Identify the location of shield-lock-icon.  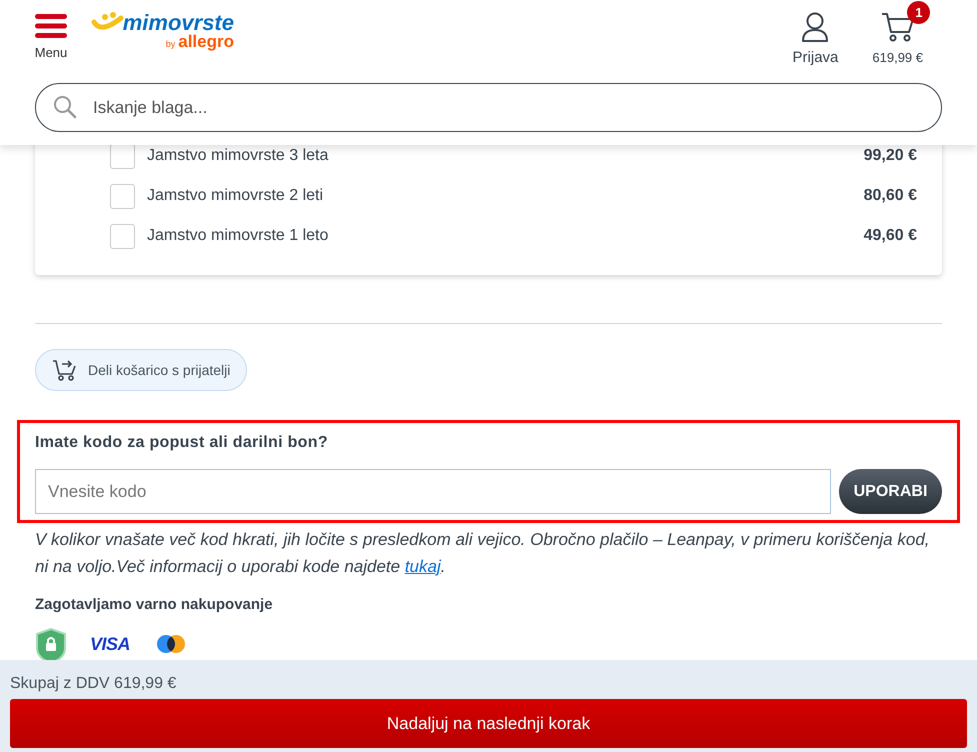
(51, 644).